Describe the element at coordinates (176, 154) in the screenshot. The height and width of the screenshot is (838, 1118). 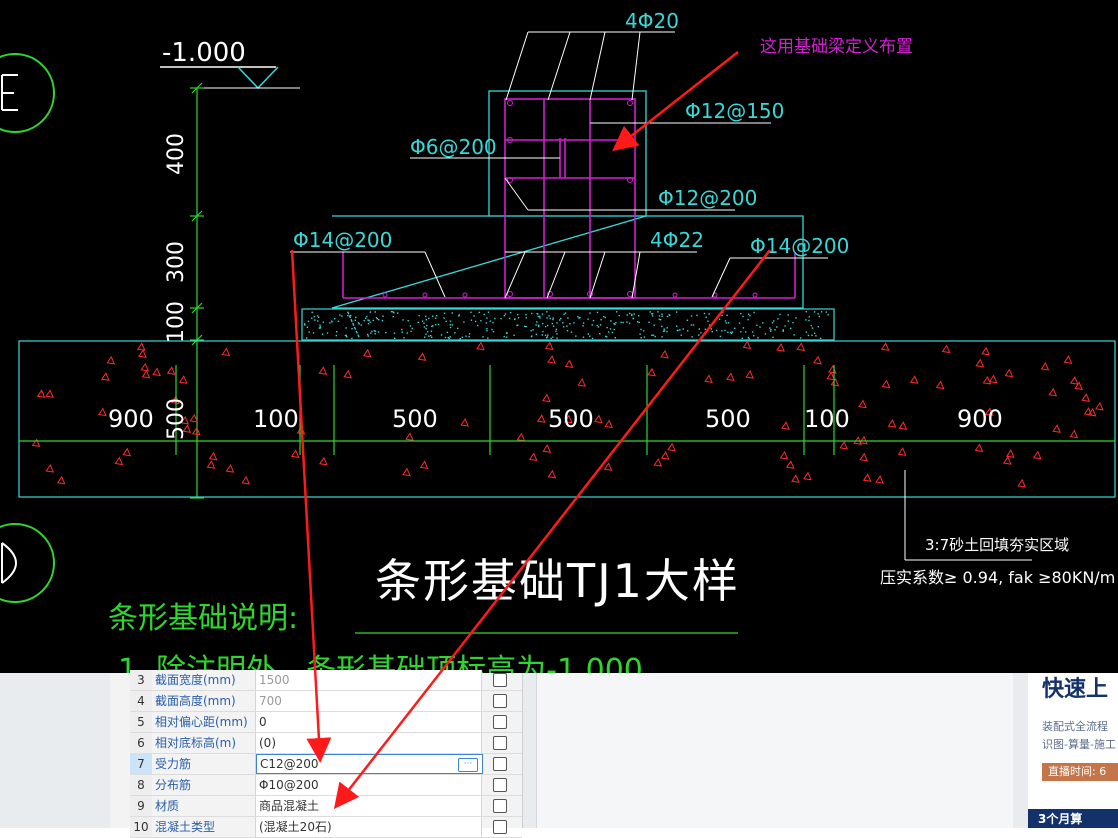
I see `dim-label-400: 400` at that location.